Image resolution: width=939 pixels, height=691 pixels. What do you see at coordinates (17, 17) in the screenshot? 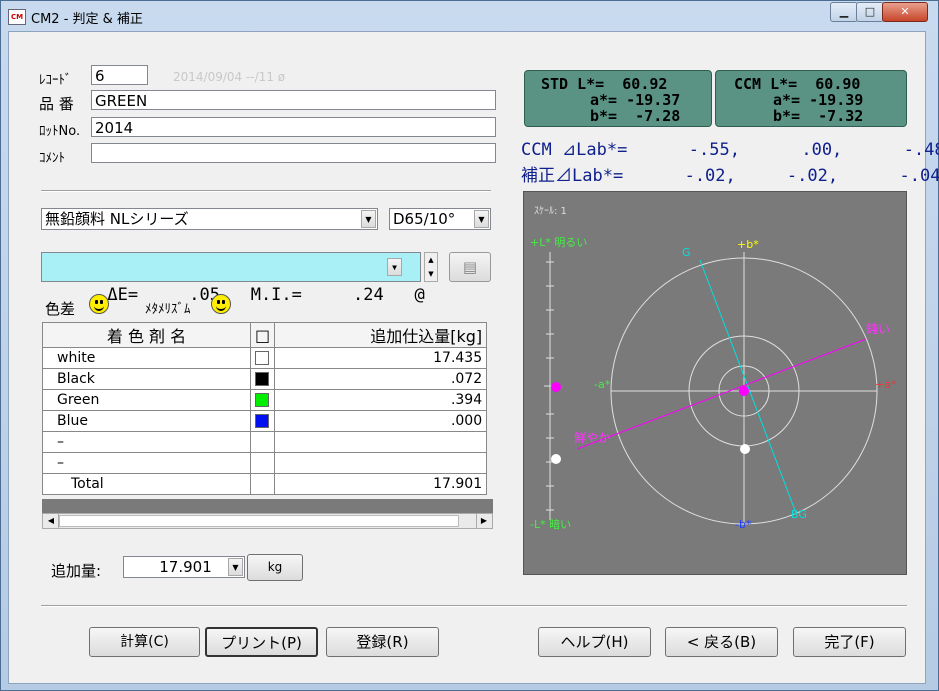
I see `app-icon: CM` at bounding box center [17, 17].